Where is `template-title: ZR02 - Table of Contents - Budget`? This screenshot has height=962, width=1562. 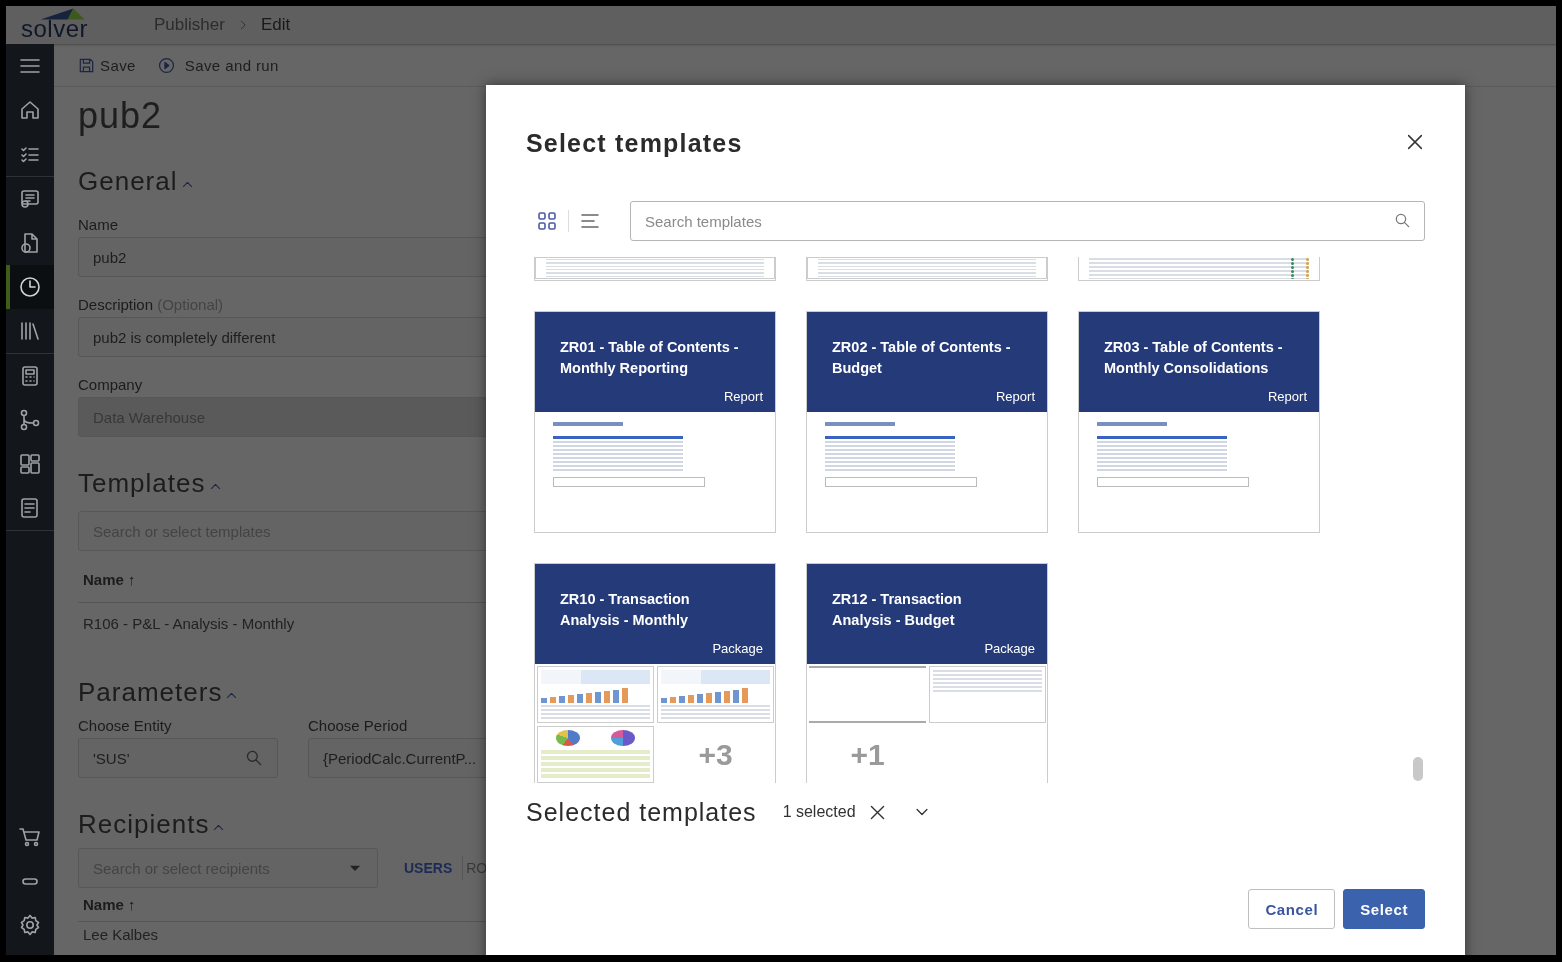
template-title: ZR02 - Table of Contents - Budget is located at coordinates (922, 358).